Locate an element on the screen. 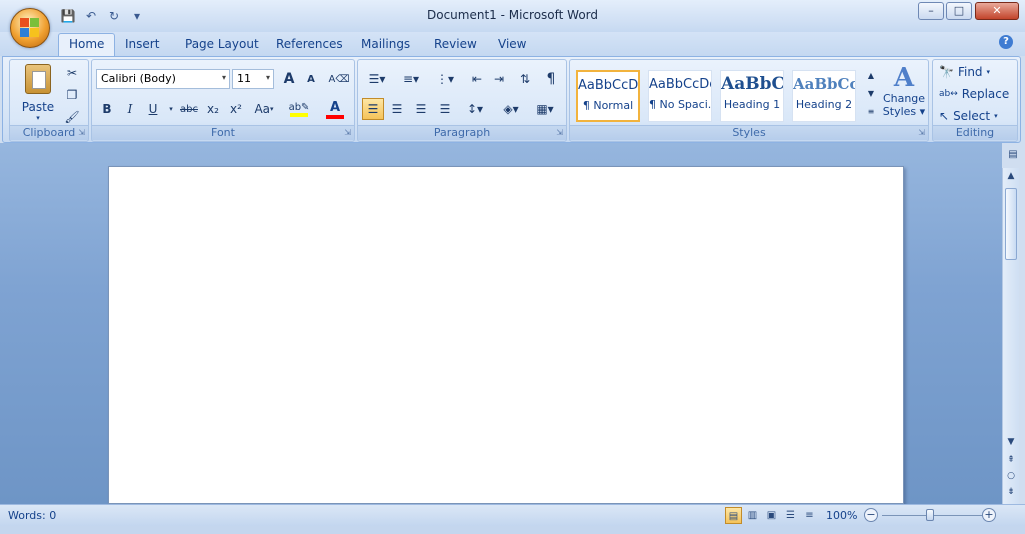 The width and height of the screenshot is (1025, 534). align-left-icon: ☰ is located at coordinates (373, 109).